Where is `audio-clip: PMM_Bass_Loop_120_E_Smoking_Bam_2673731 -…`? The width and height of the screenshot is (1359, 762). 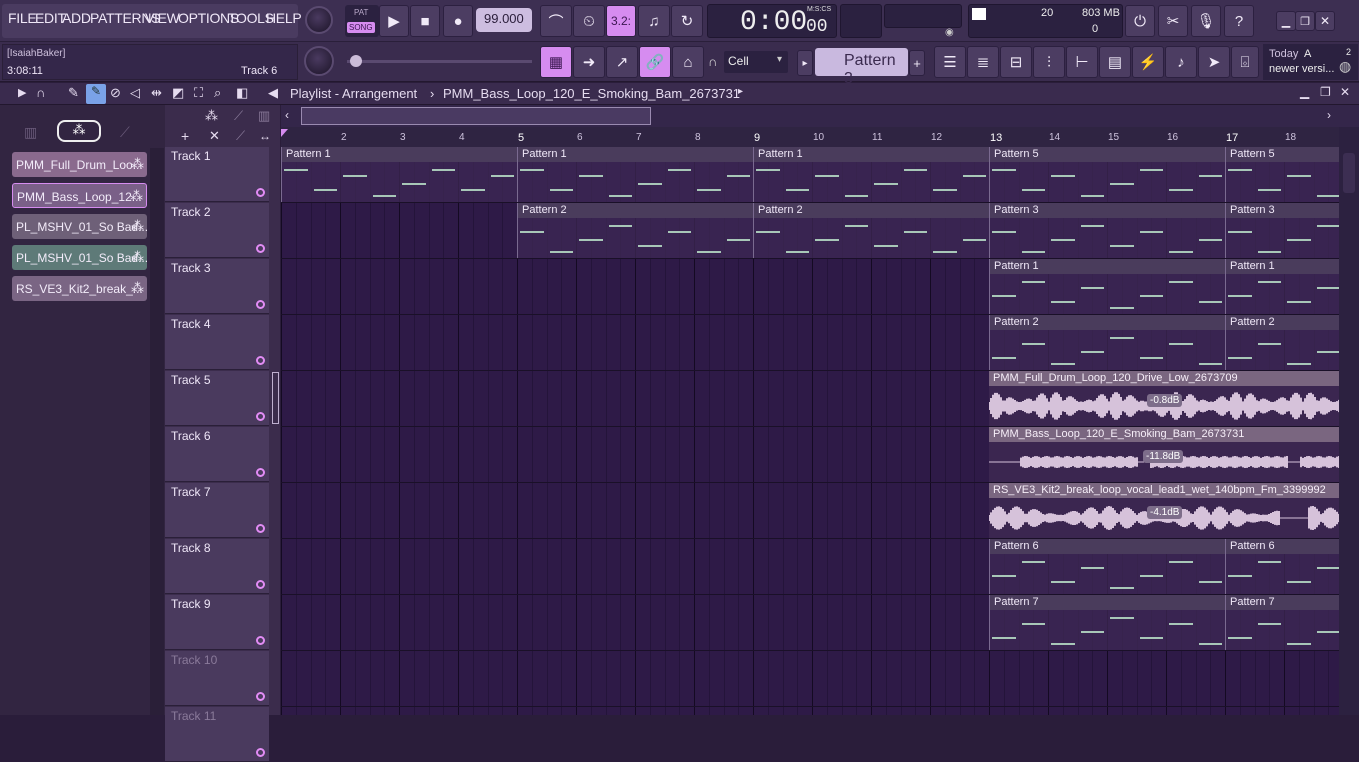
audio-clip: PMM_Bass_Loop_120_E_Smoking_Bam_2673731 -… is located at coordinates (1164, 454).